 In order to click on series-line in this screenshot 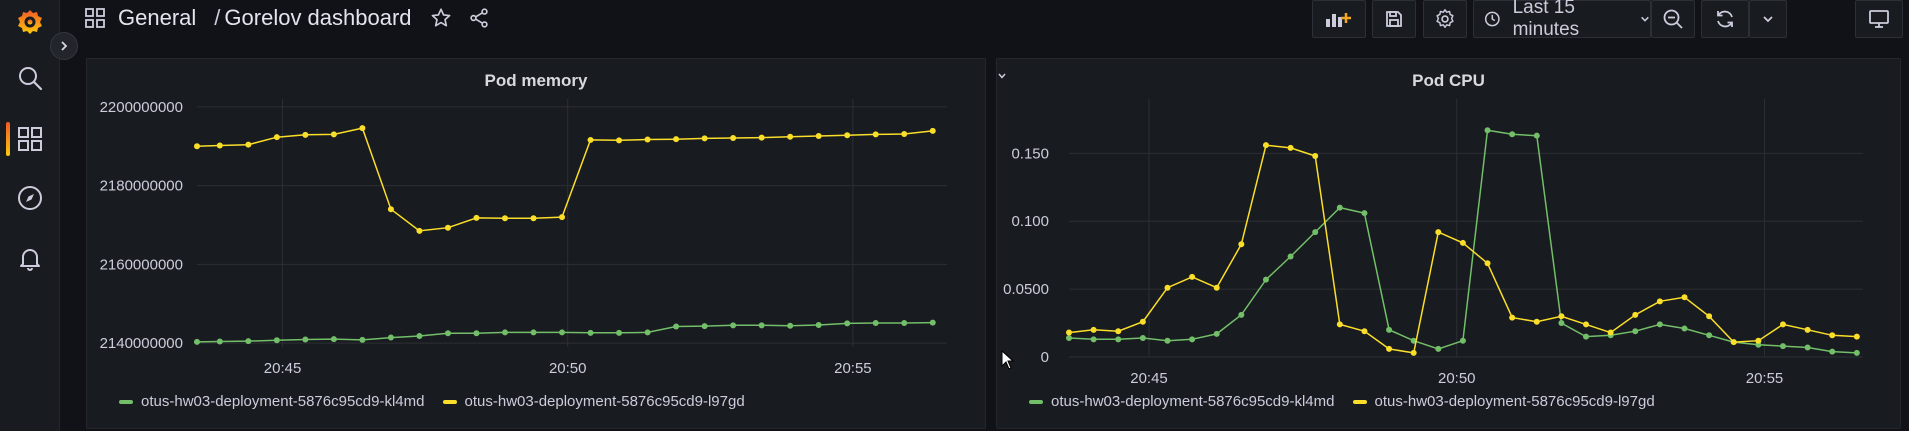, I will do `click(564, 179)`.